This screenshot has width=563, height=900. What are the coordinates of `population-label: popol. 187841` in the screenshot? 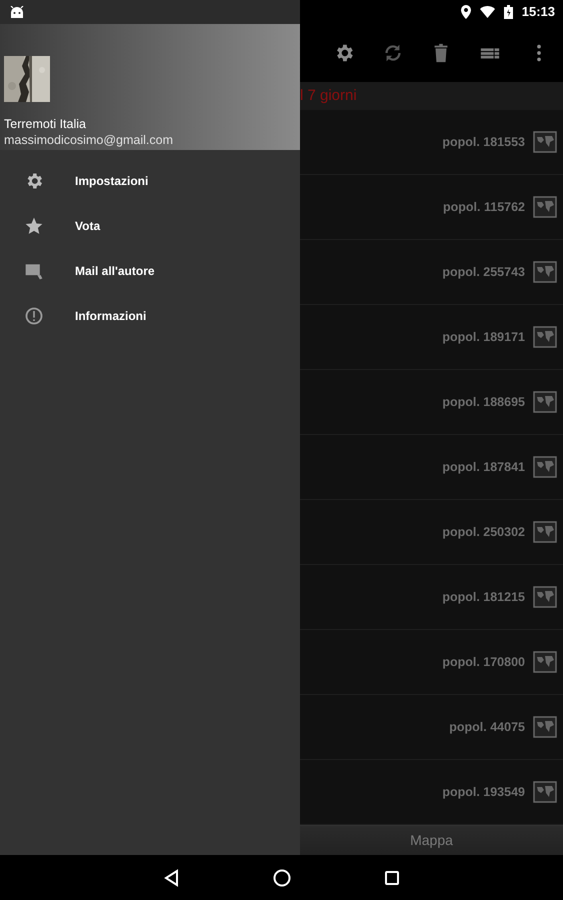 It's located at (483, 467).